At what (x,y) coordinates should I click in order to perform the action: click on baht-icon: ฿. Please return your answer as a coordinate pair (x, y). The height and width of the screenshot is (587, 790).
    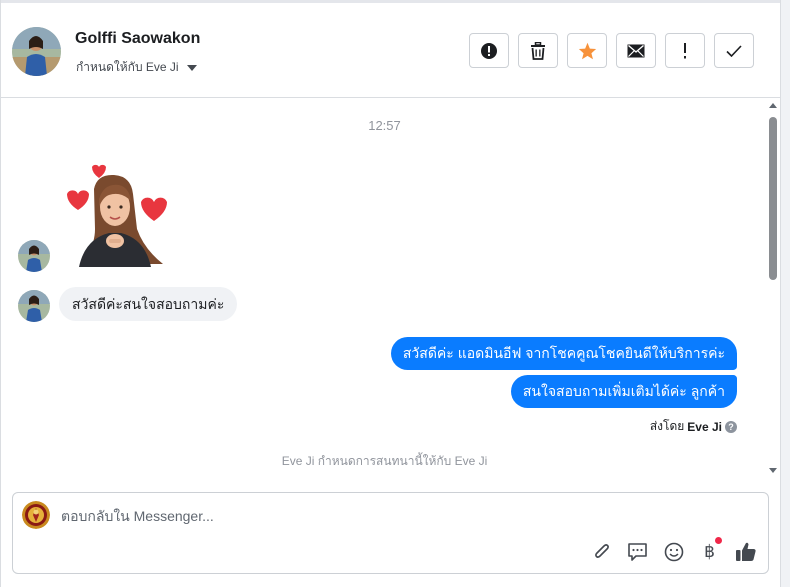
    Looking at the image, I should click on (709, 551).